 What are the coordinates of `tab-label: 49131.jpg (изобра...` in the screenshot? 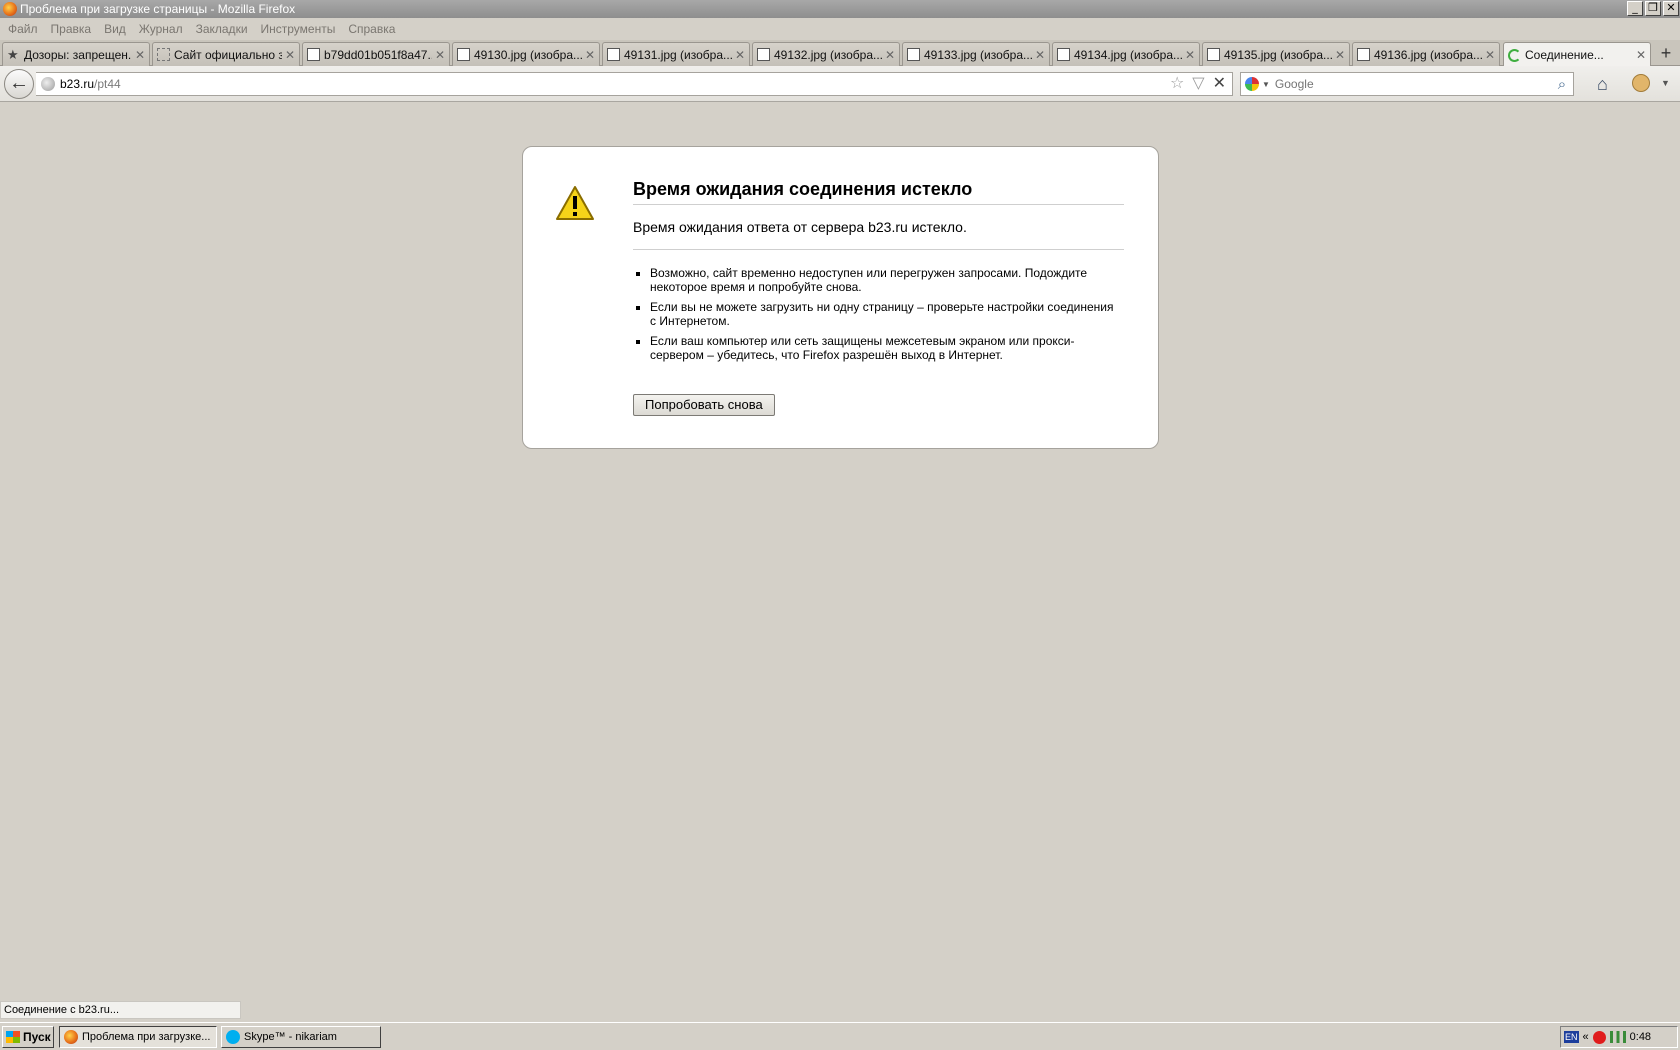 It's located at (678, 54).